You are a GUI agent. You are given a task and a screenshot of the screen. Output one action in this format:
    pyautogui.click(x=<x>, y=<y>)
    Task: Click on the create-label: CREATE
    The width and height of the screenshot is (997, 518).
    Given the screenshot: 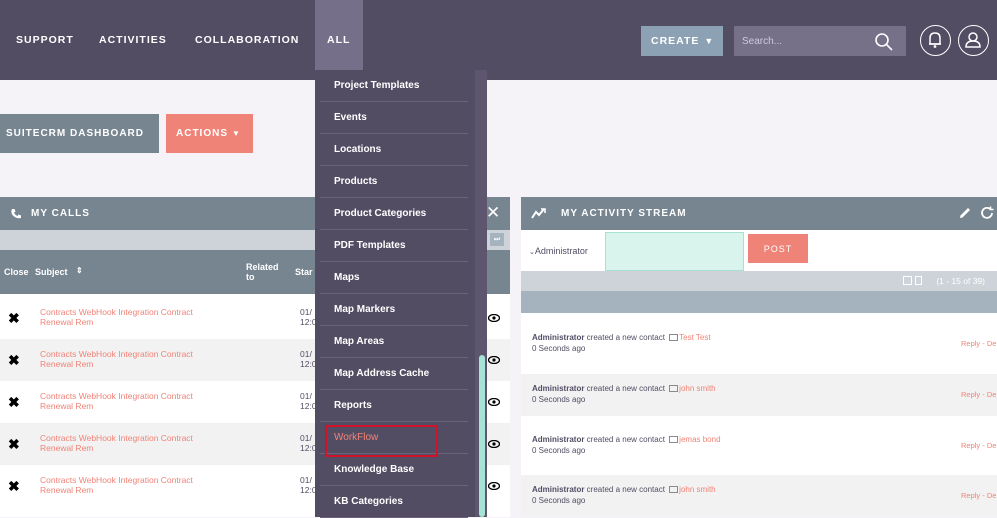 What is the action you would take?
    pyautogui.click(x=675, y=41)
    